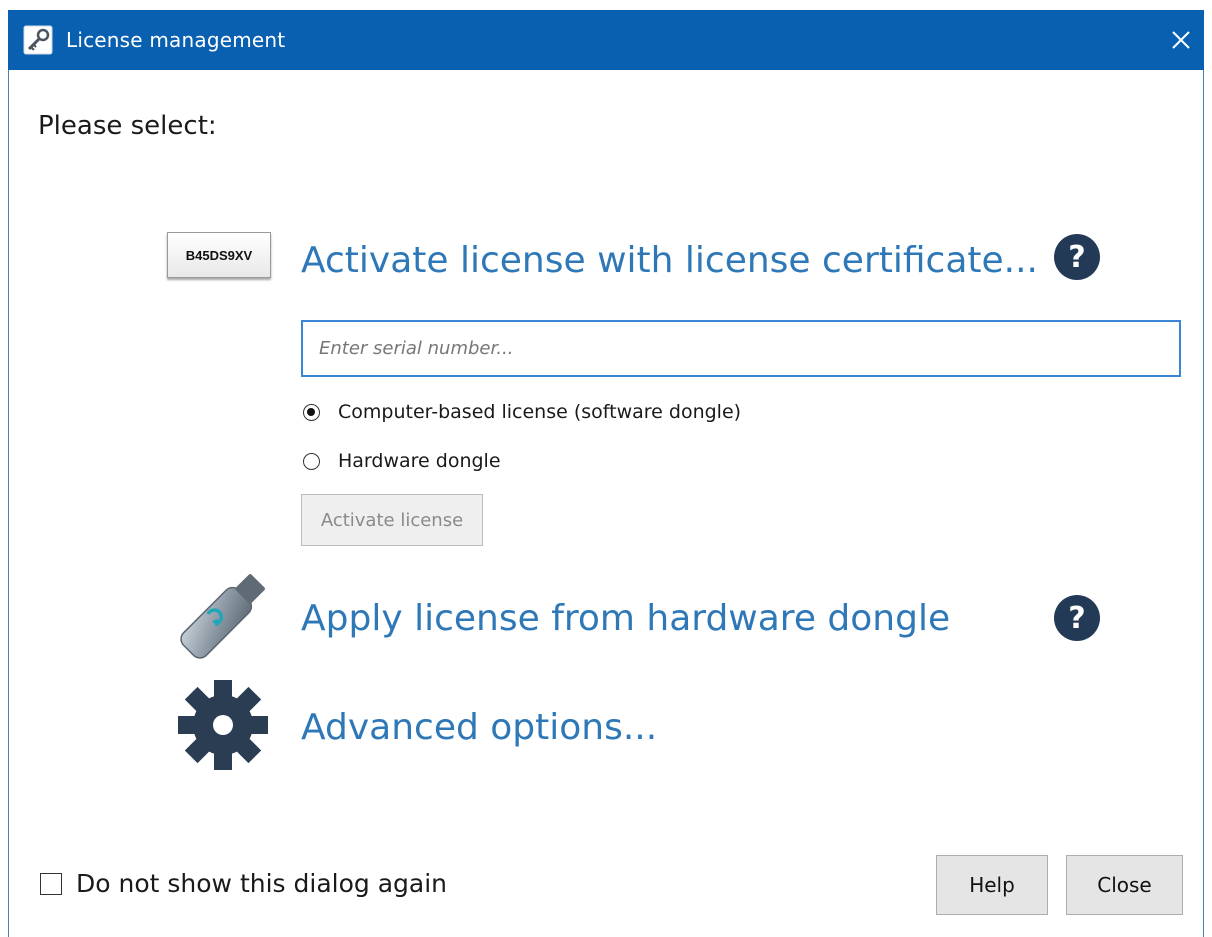 The image size is (1212, 937). What do you see at coordinates (51, 883) in the screenshot?
I see `dont-show-again-box` at bounding box center [51, 883].